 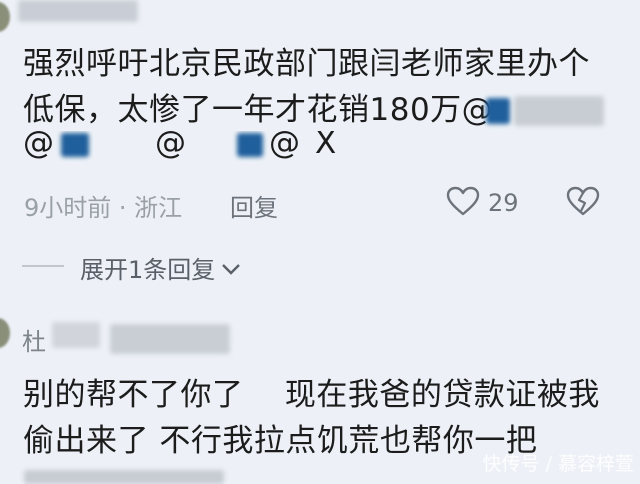 I want to click on comment-line-1: 强烈呼吁北京民政部门跟闫老师家里办个, so click(x=306, y=64).